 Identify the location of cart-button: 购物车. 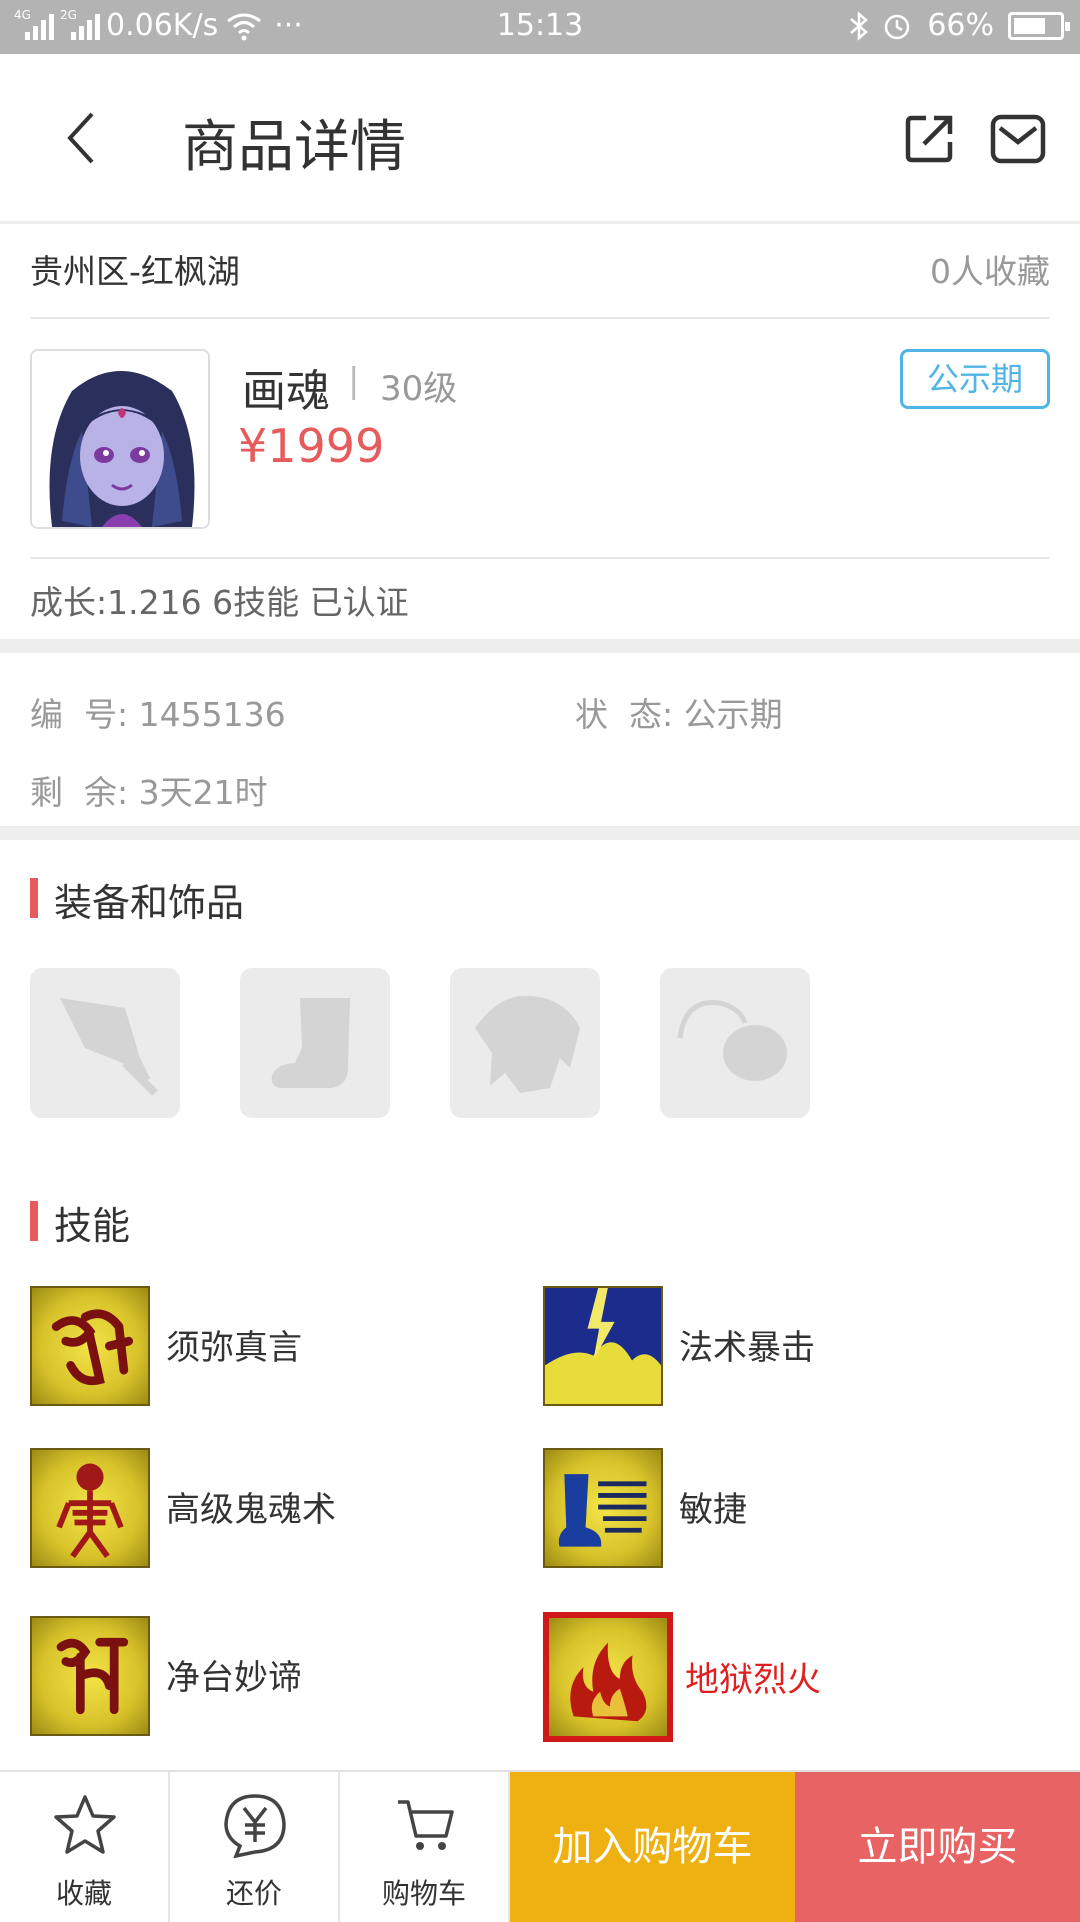
(425, 1847).